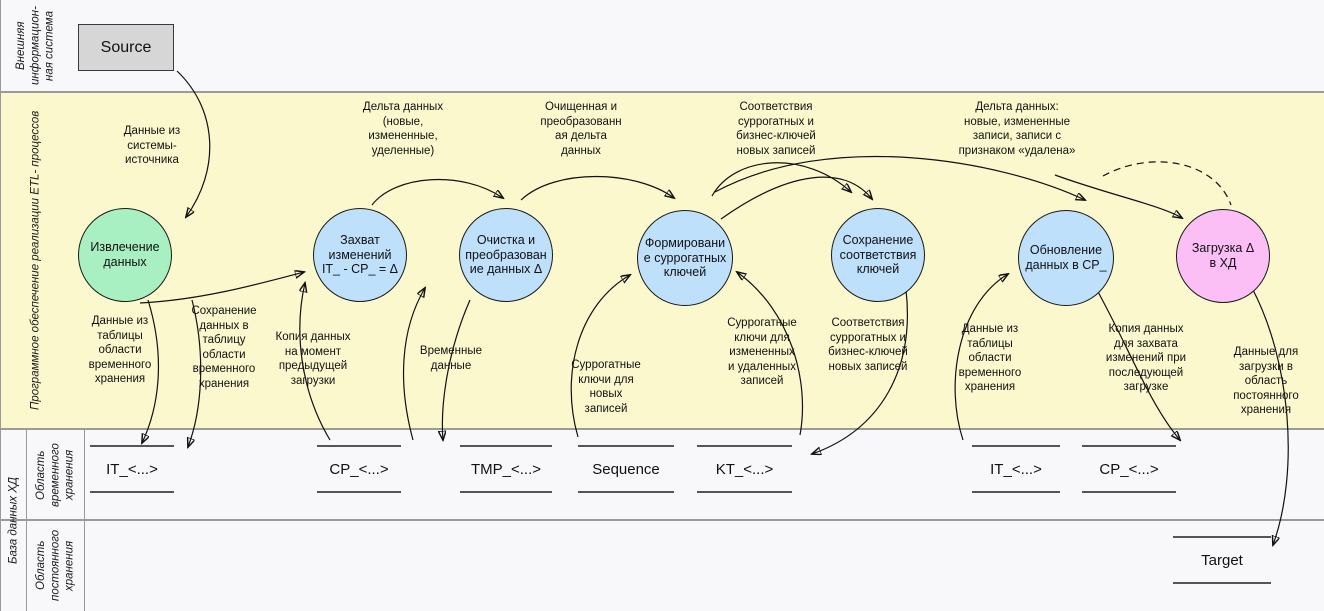 Image resolution: width=1324 pixels, height=611 pixels. I want to click on lane-divider-db, so click(84, 520).